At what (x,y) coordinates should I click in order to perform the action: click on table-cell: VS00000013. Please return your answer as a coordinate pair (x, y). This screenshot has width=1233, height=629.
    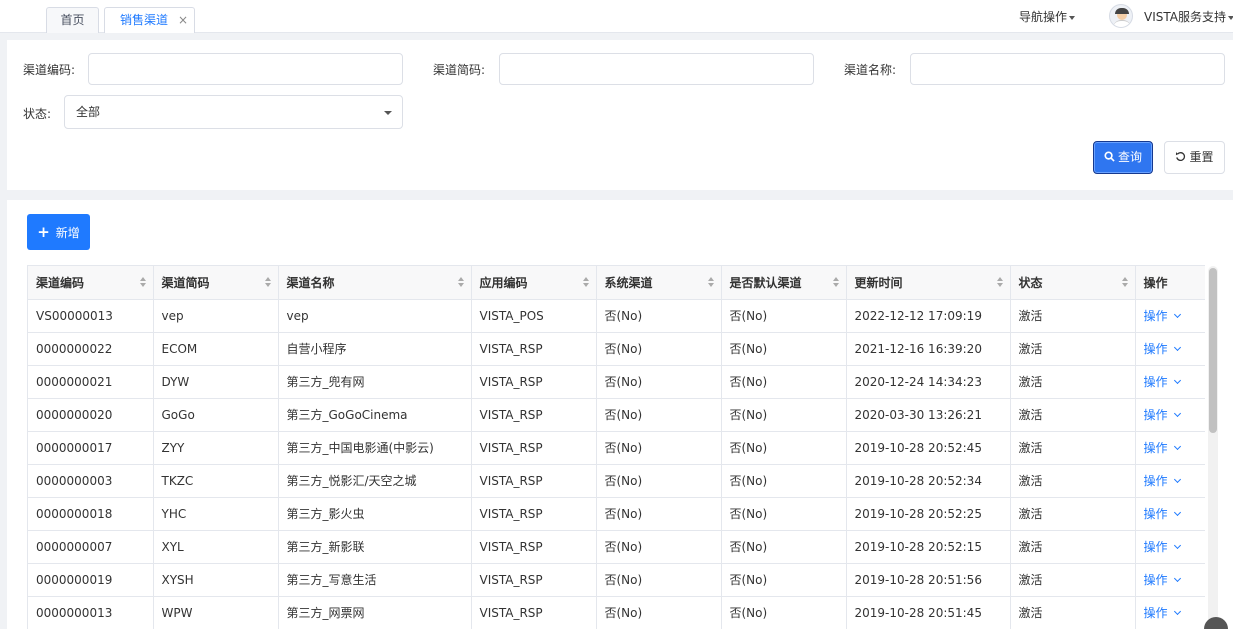
    Looking at the image, I should click on (91, 316).